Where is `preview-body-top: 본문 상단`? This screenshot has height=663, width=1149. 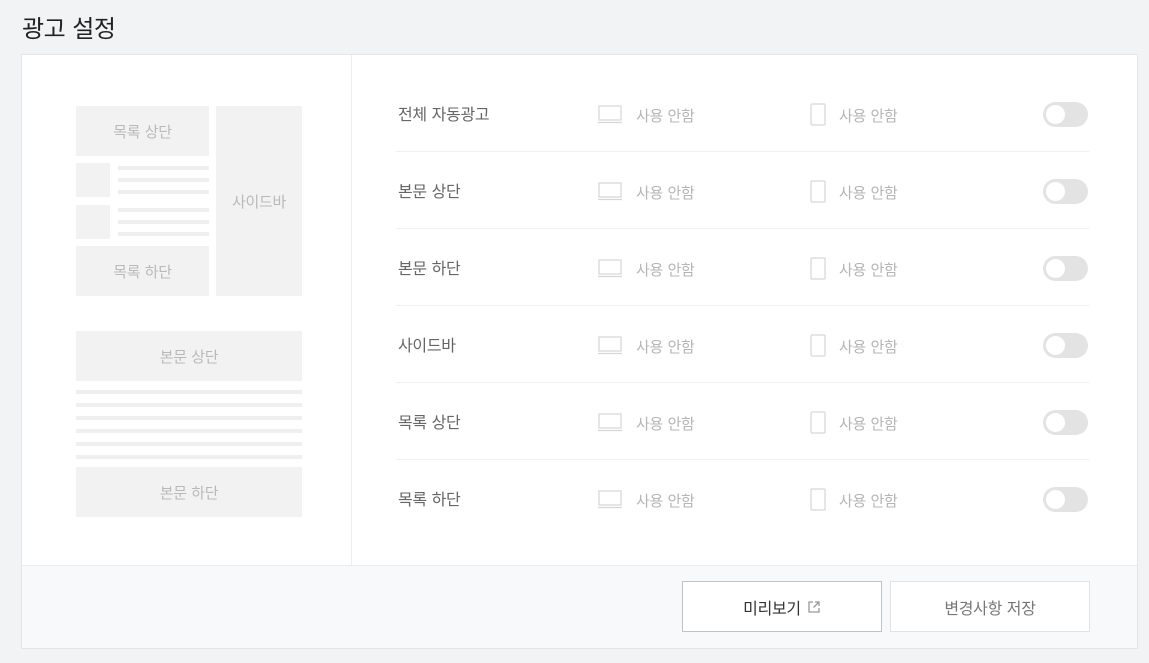
preview-body-top: 본문 상단 is located at coordinates (189, 356).